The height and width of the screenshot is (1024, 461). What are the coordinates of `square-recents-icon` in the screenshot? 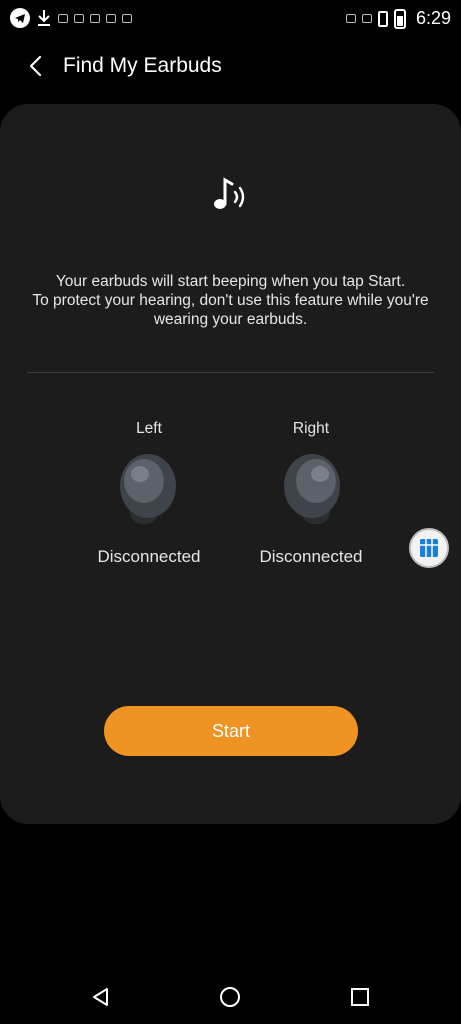 It's located at (360, 997).